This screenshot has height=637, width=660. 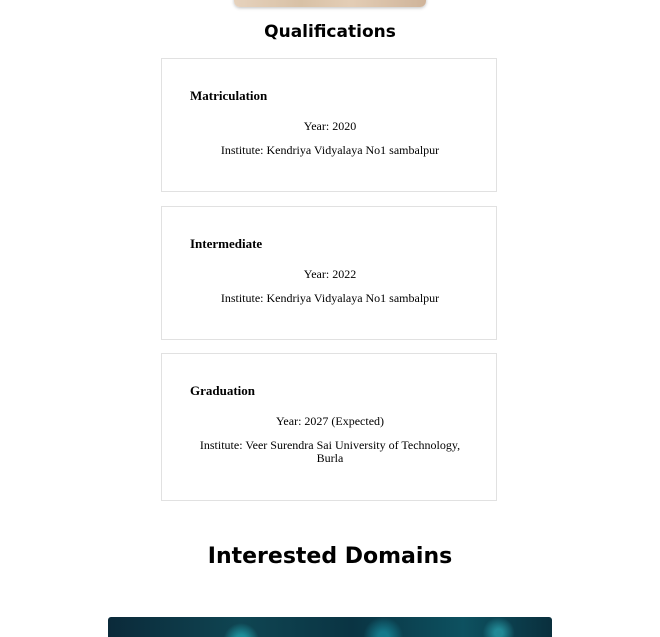 I want to click on profile-photo, so click(x=330, y=3).